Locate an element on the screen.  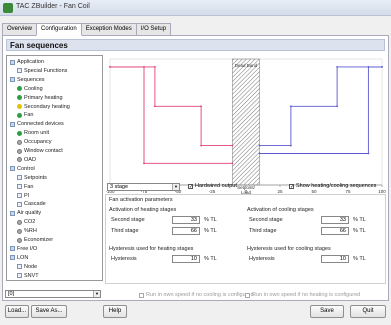
cooling-third-input: 66 is located at coordinates (335, 231).